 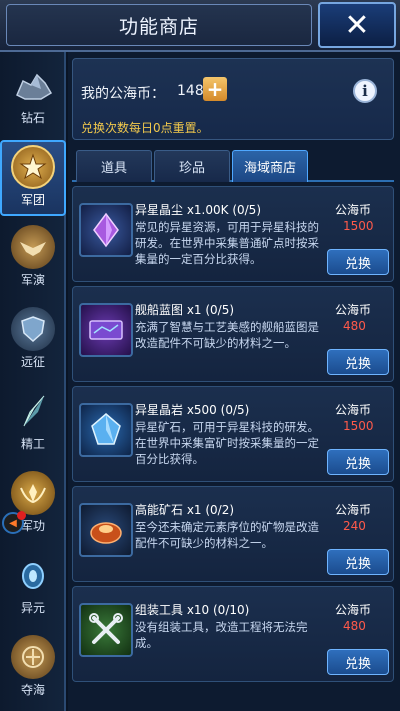 What do you see at coordinates (106, 430) in the screenshot?
I see `blue-crystal-rock-icon` at bounding box center [106, 430].